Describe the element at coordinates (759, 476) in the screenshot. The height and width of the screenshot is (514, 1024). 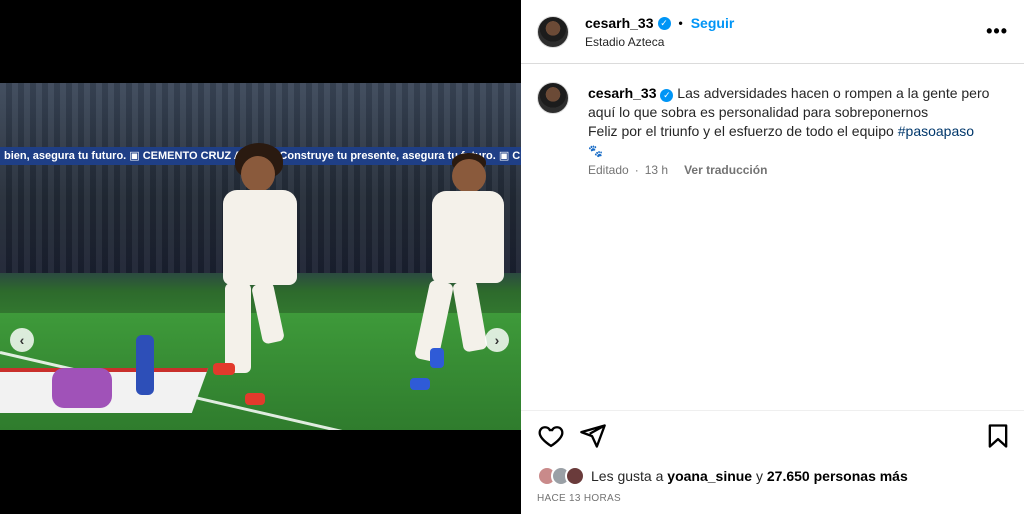
I see `likes-join: y` at that location.